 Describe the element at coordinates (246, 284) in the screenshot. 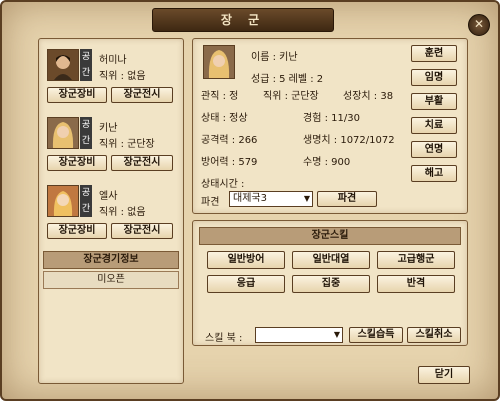

I see `skill-emergency: 응급` at that location.